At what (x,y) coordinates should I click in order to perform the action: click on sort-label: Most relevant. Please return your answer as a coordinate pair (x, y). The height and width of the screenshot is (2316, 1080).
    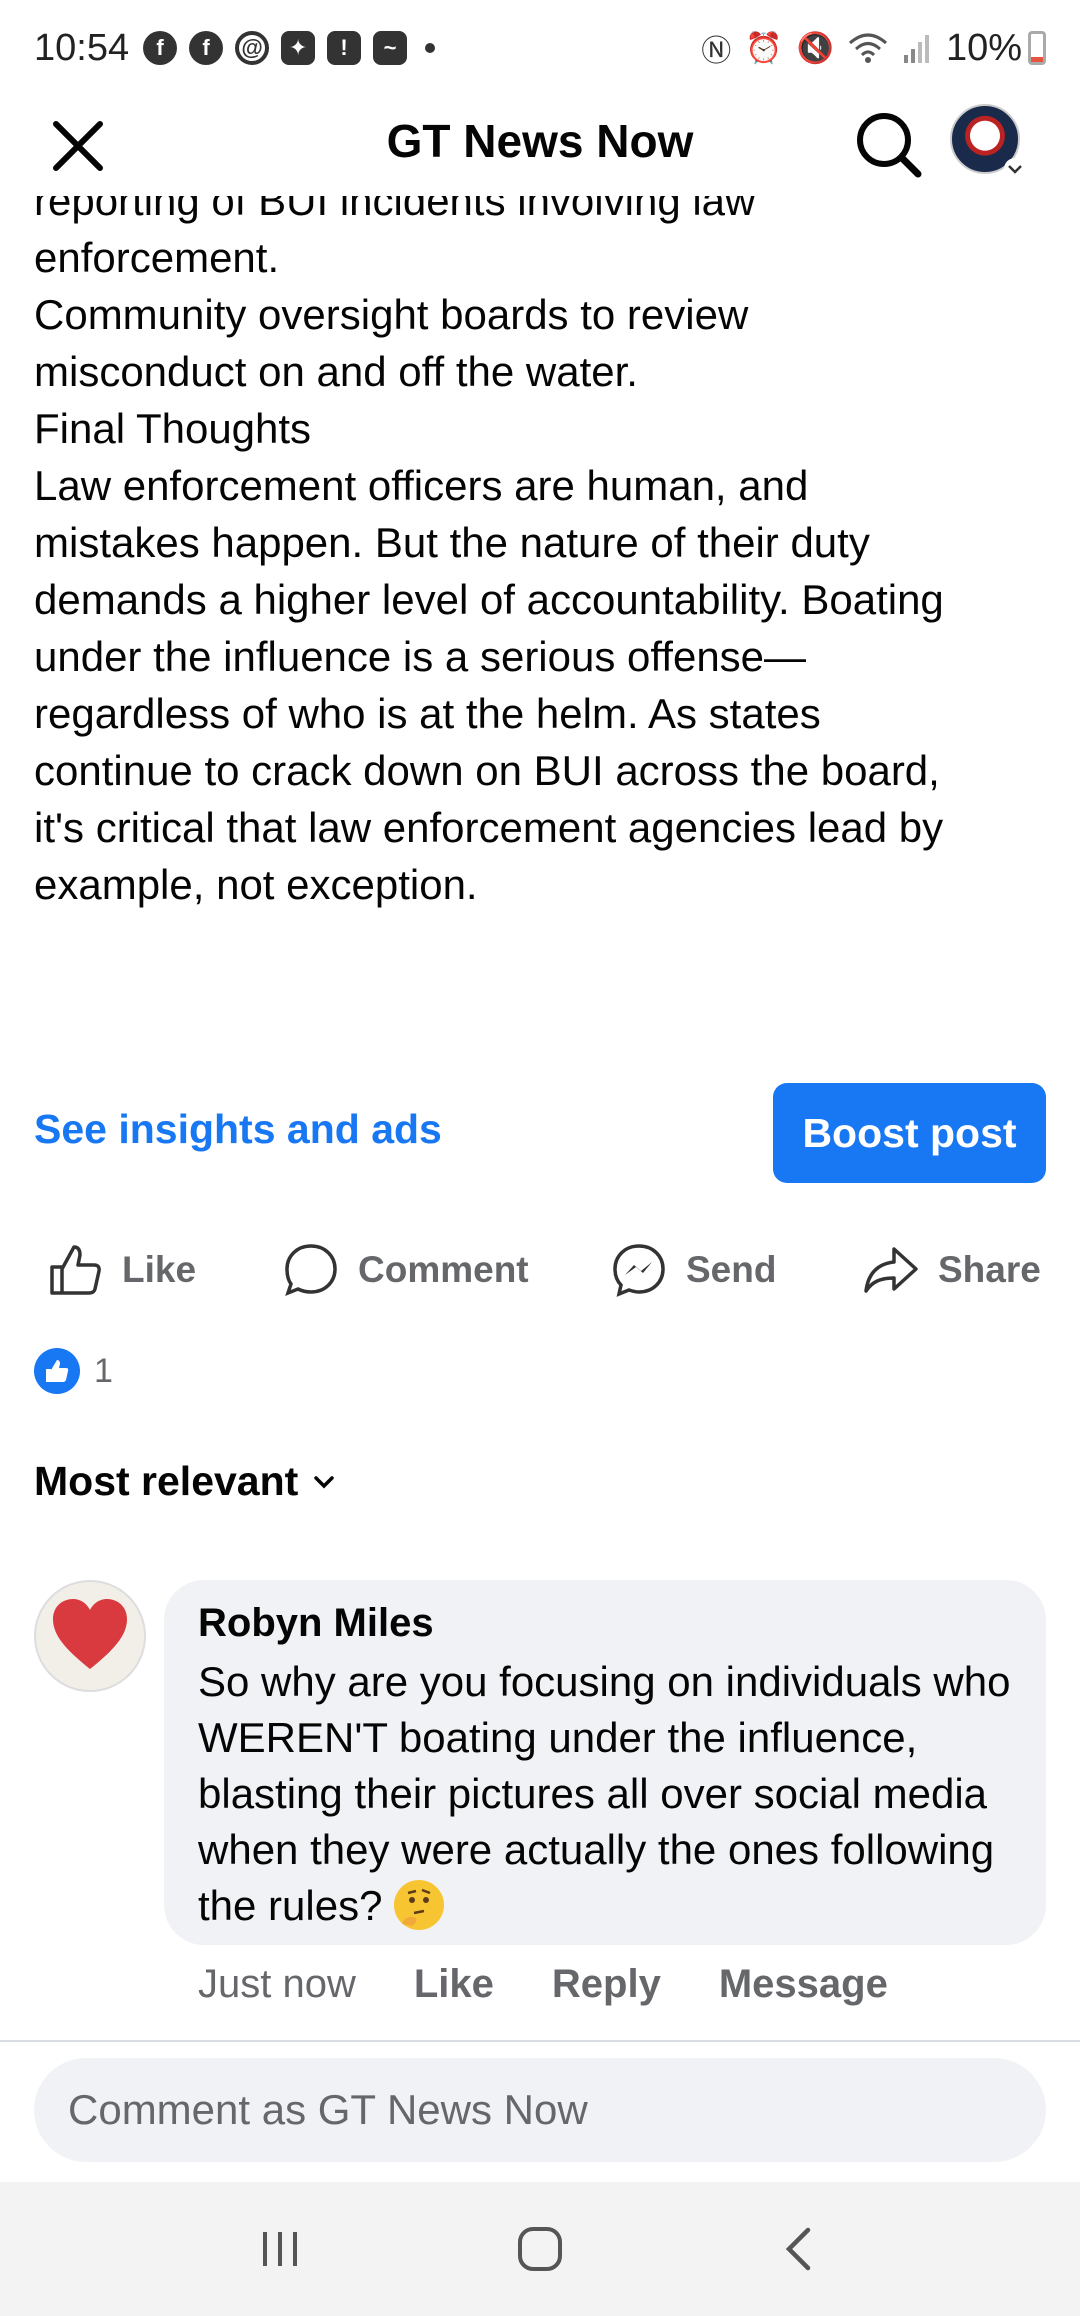
    Looking at the image, I should click on (166, 1481).